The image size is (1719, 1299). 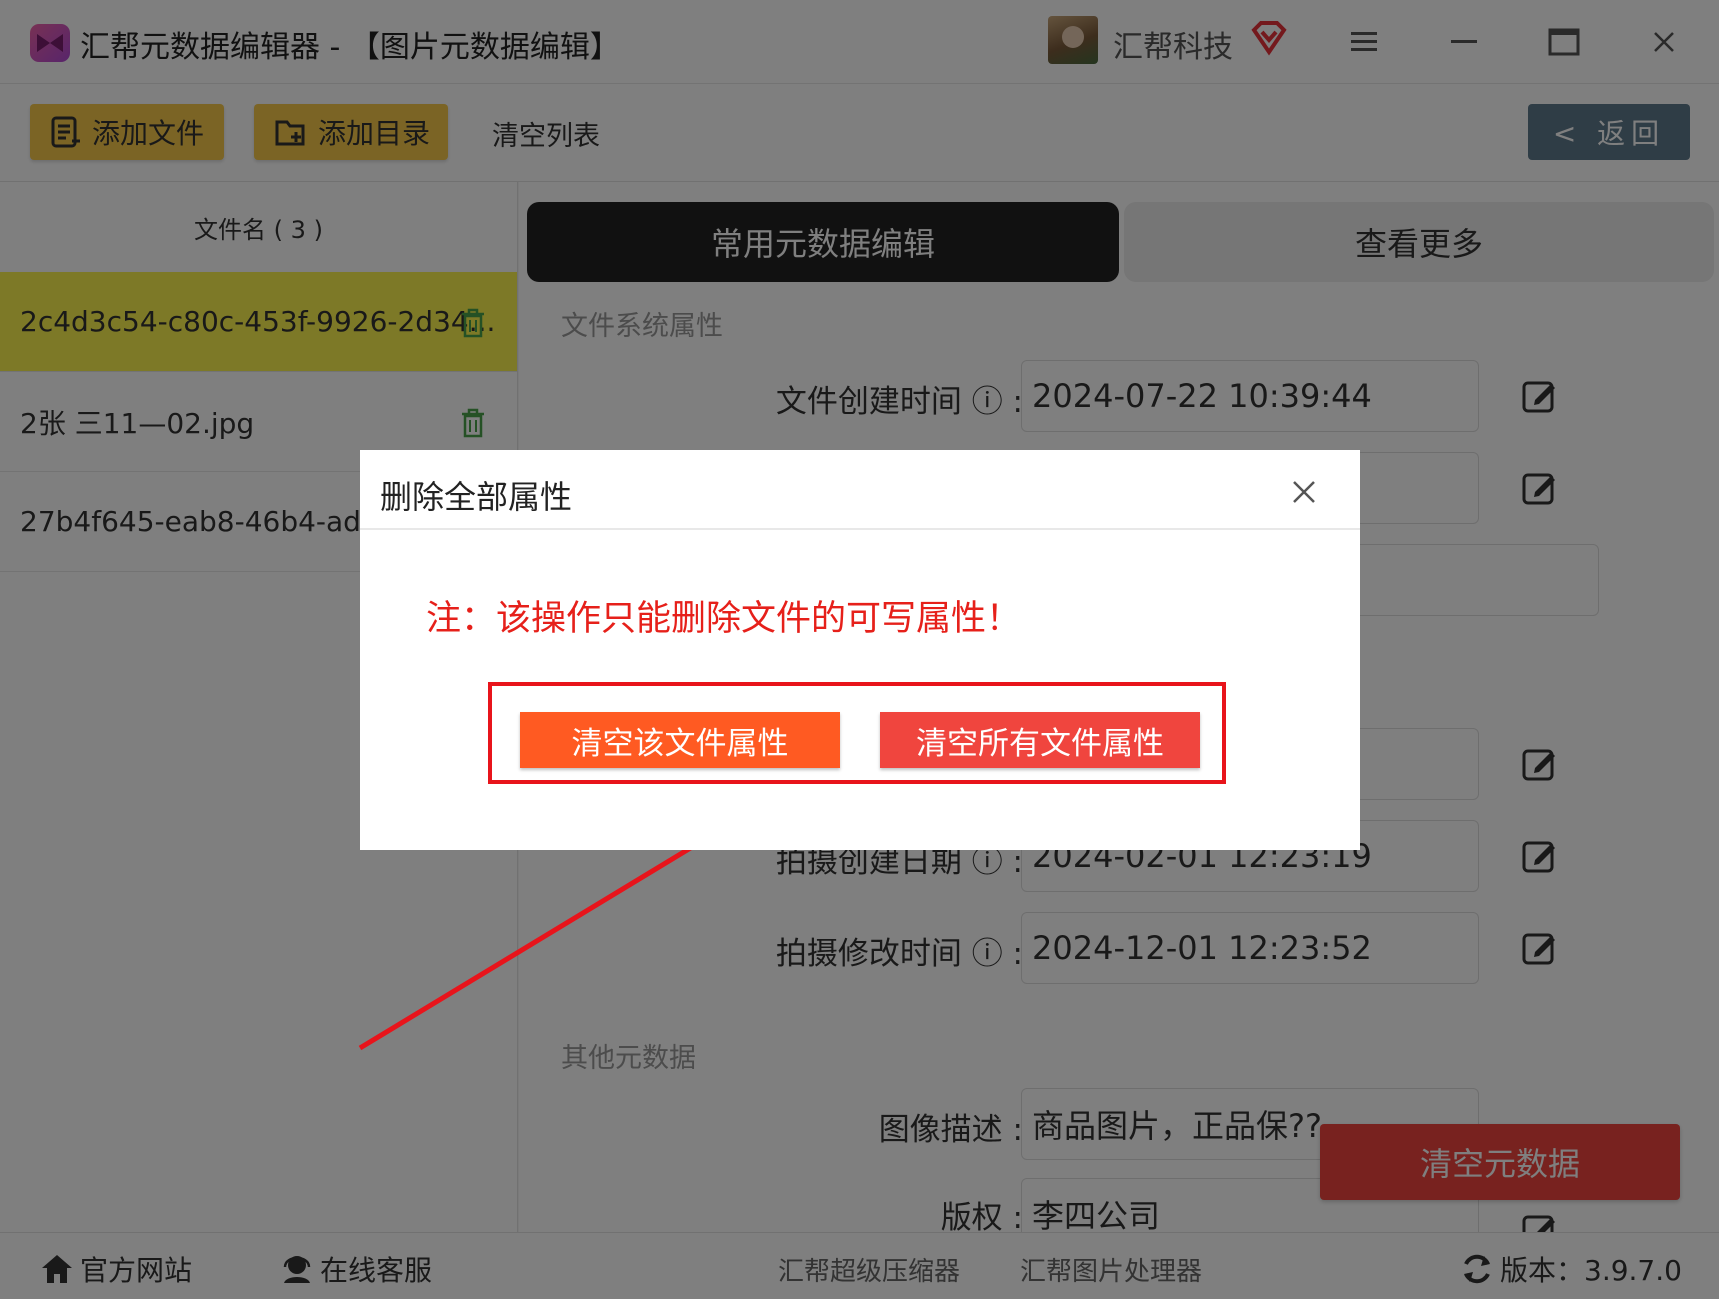 I want to click on clear-this-file-button: 清空该文件属性, so click(x=680, y=740).